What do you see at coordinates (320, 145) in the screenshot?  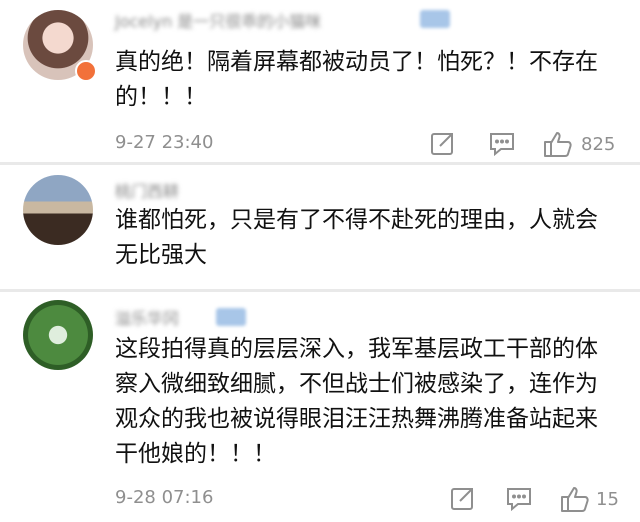 I see `comment-meta: 9-27 23:40 825` at bounding box center [320, 145].